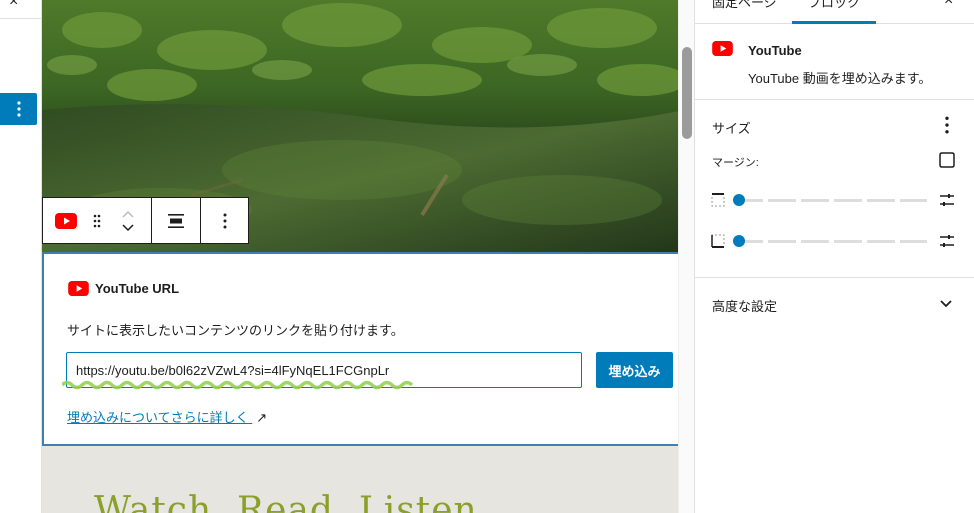 The height and width of the screenshot is (513, 974). Describe the element at coordinates (718, 241) in the screenshot. I see `margin-bottom-icon` at that location.